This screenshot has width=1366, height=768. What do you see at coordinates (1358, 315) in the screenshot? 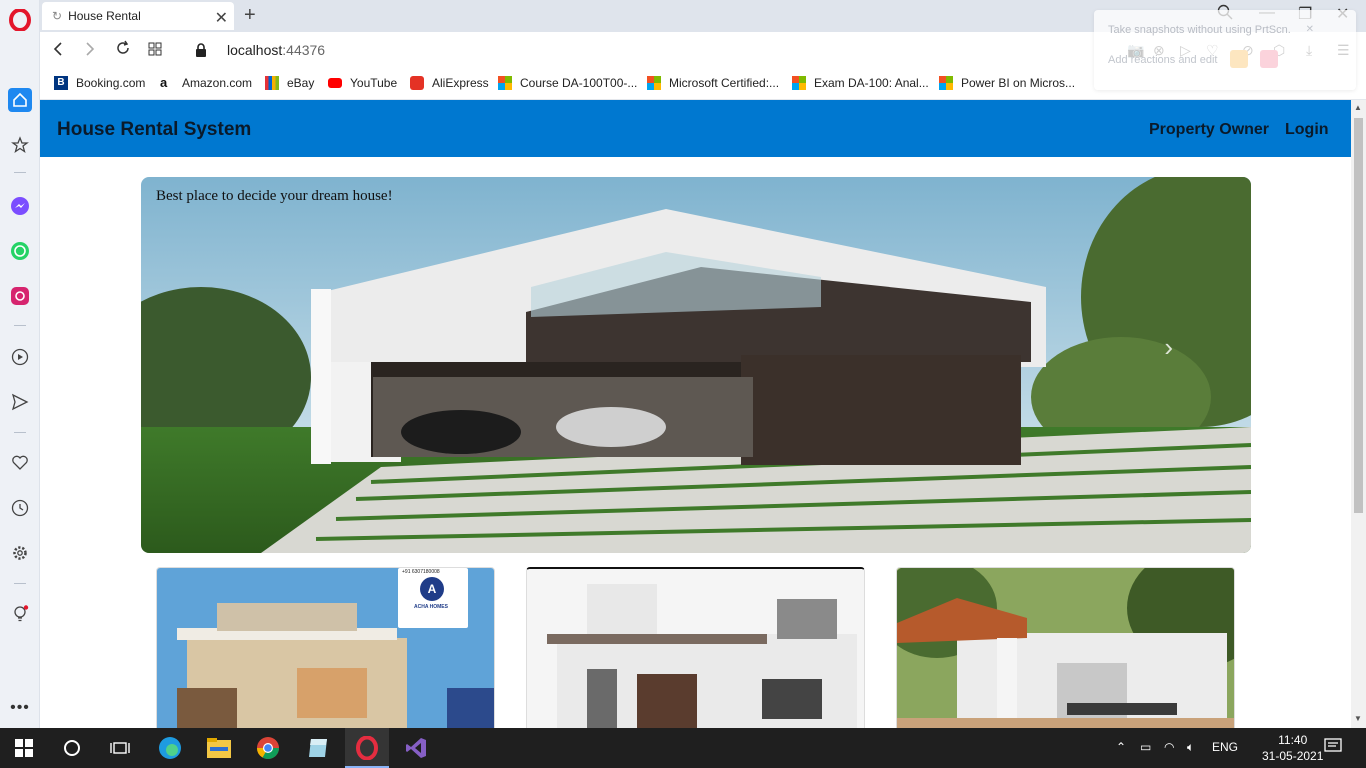
I see `scroll-thumb` at bounding box center [1358, 315].